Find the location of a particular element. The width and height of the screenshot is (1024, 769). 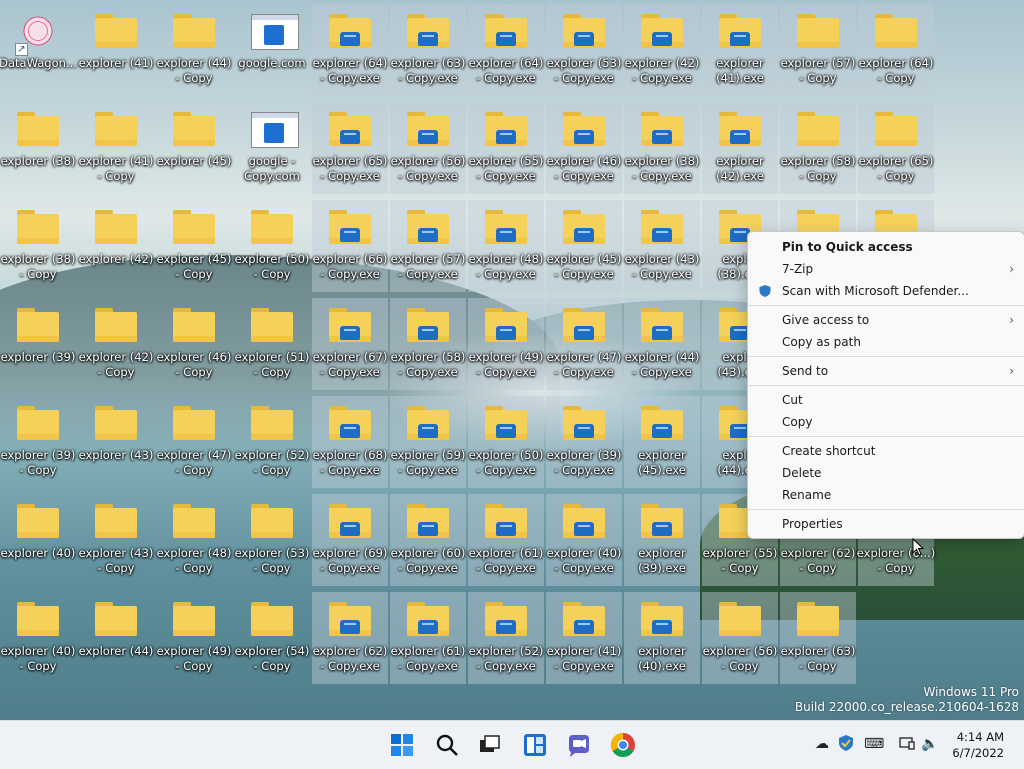

desktop-icon: explorer (41) is located at coordinates (116, 50).